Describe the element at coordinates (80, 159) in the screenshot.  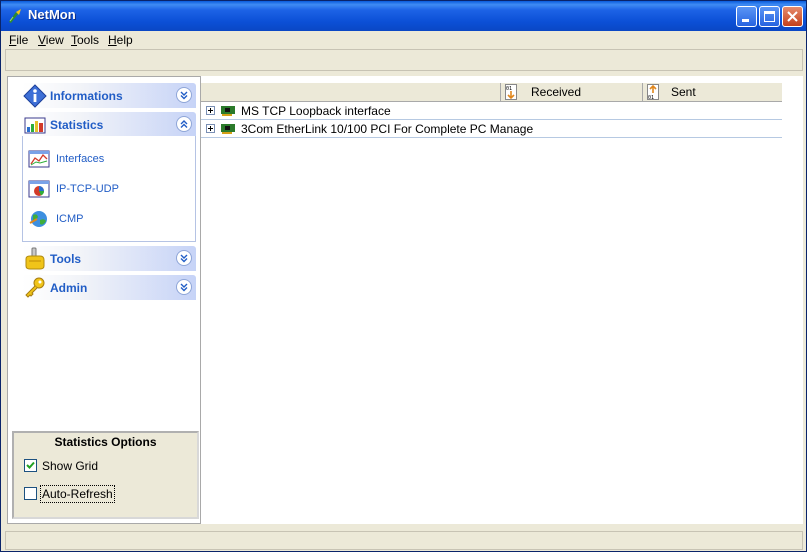
I see `interfaces-label: Interfaces` at that location.